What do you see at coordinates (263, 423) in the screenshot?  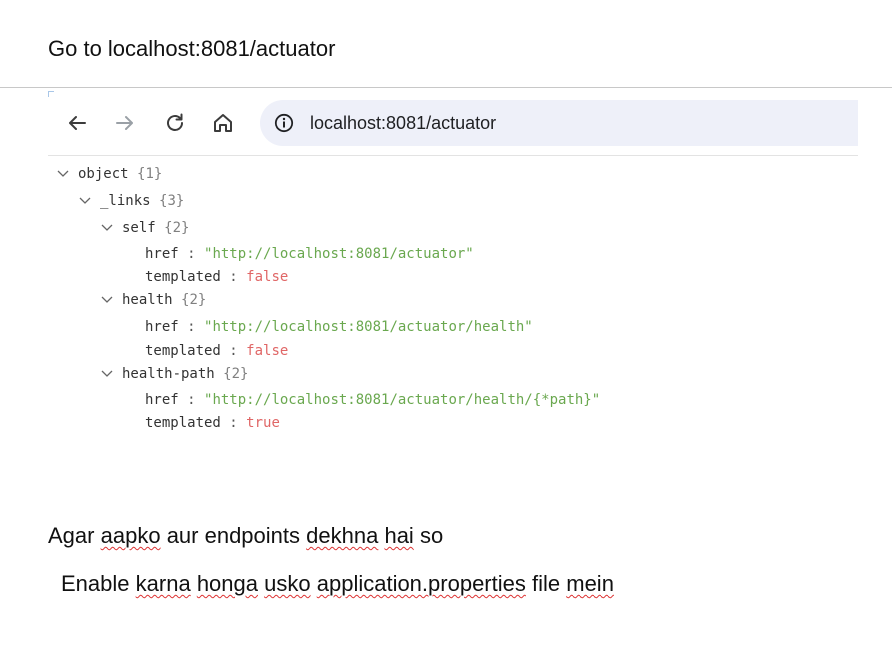 I see `tree-boolean-value: true` at bounding box center [263, 423].